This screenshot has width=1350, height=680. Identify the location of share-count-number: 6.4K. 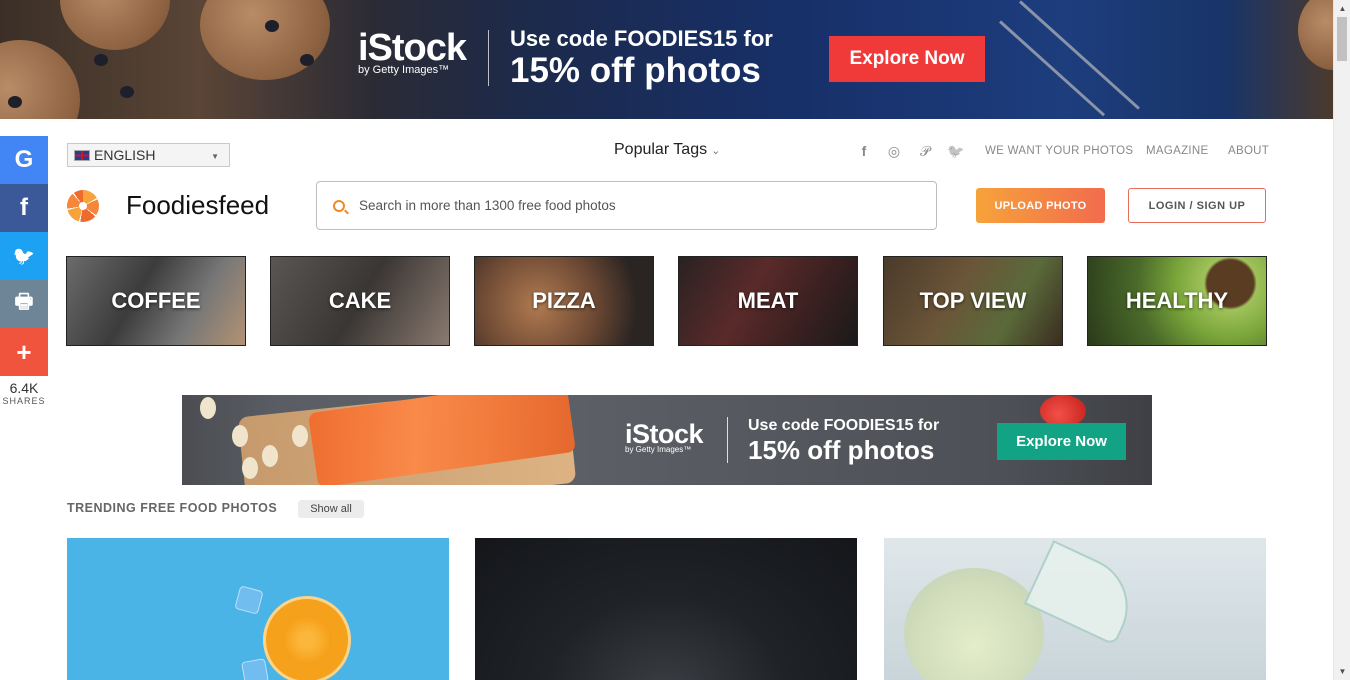
(24, 388).